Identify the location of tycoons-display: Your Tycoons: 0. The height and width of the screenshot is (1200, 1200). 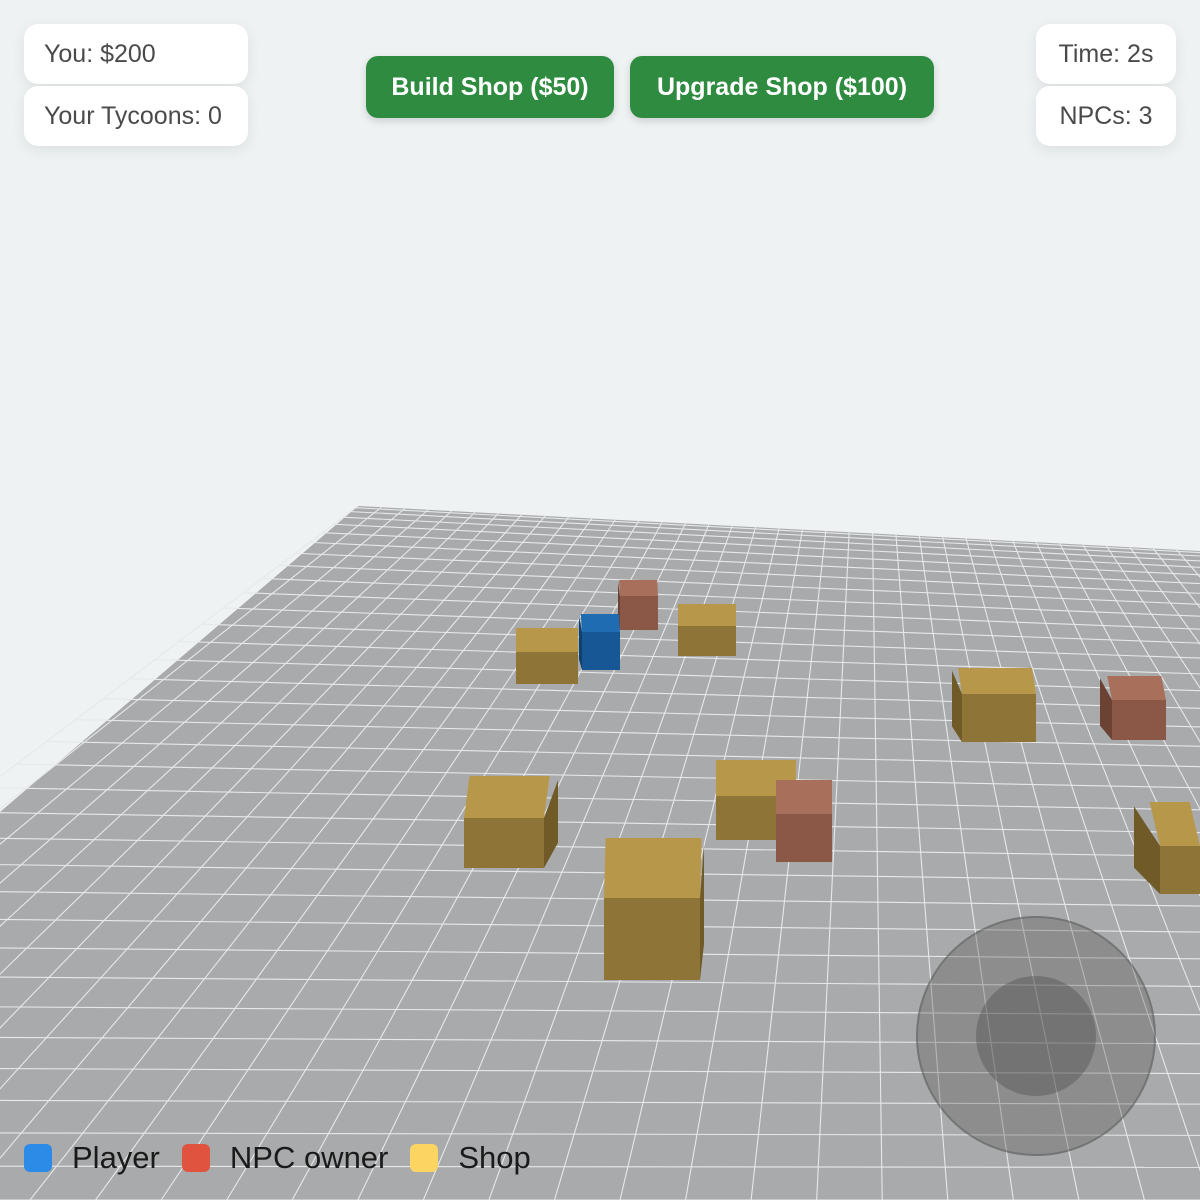
(136, 116).